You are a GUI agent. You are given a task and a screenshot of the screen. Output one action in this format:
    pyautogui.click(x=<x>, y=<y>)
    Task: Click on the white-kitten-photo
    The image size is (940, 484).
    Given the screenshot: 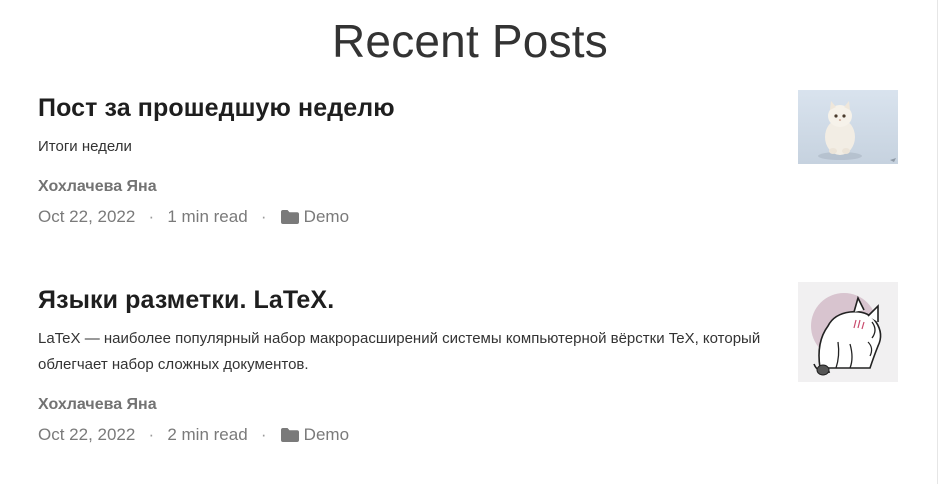 What is the action you would take?
    pyautogui.click(x=848, y=127)
    